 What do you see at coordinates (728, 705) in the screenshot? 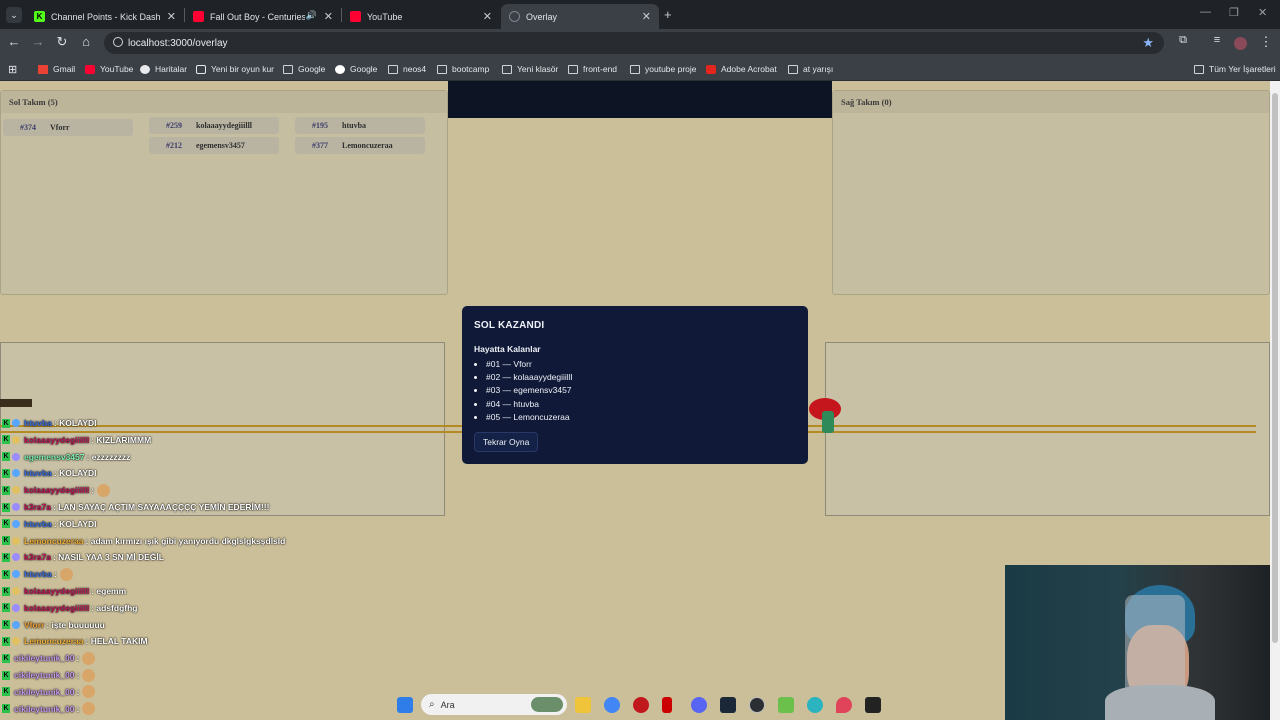
I see `steam-icon` at bounding box center [728, 705].